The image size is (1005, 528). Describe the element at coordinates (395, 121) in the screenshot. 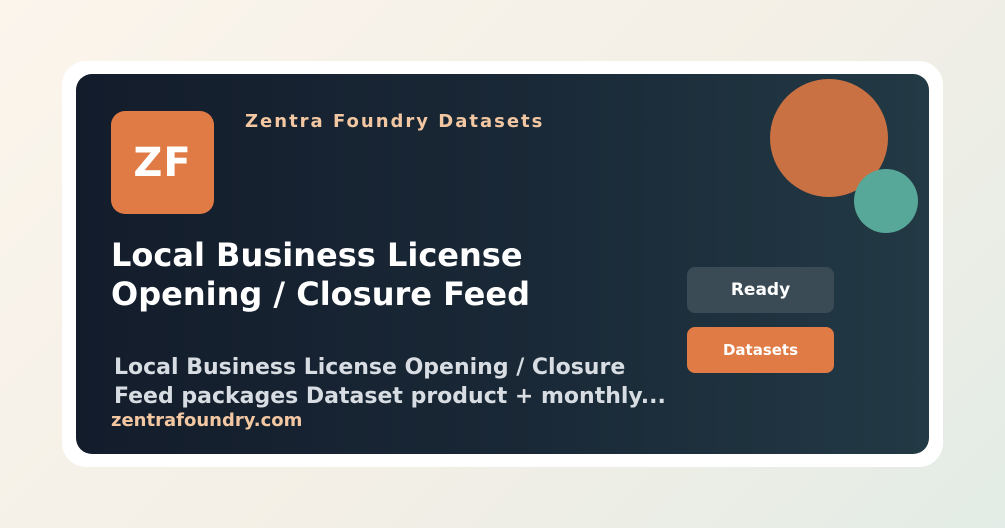

I see `brand-name: Zentra Foundry Datasets` at that location.